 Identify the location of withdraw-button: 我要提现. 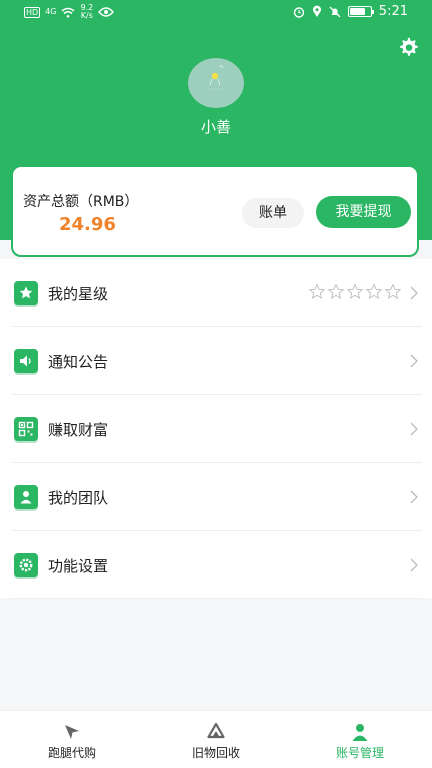
(363, 212).